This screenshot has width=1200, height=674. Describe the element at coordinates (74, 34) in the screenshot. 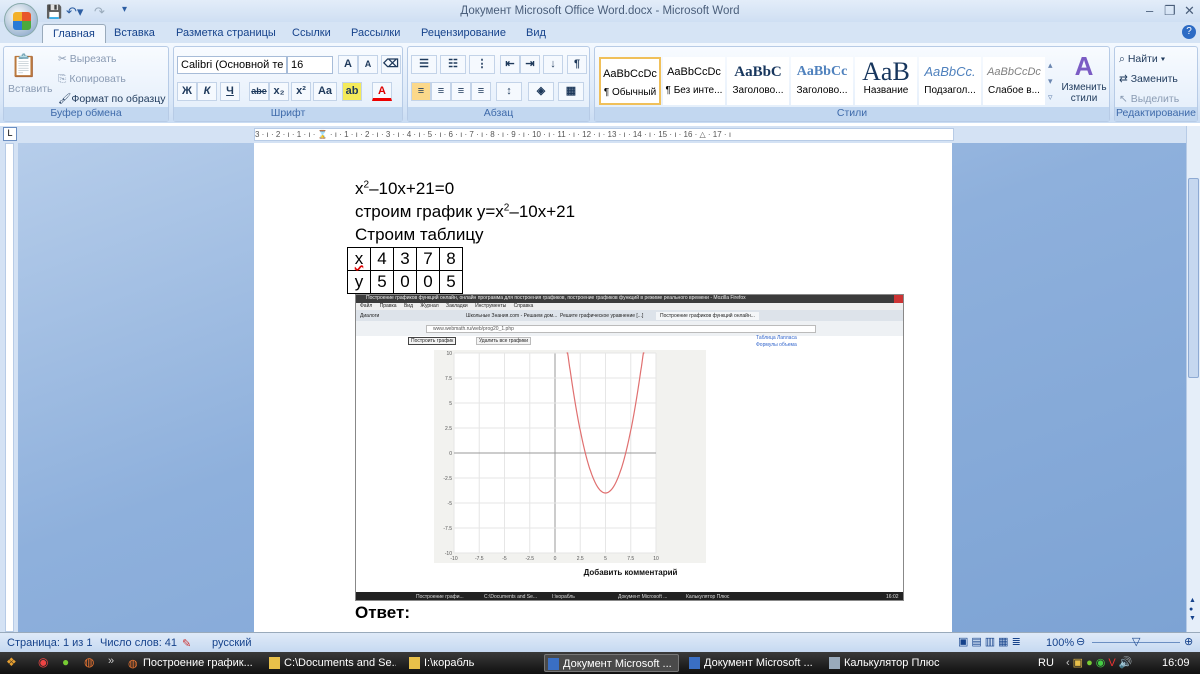

I see `tab-home: Главная` at that location.